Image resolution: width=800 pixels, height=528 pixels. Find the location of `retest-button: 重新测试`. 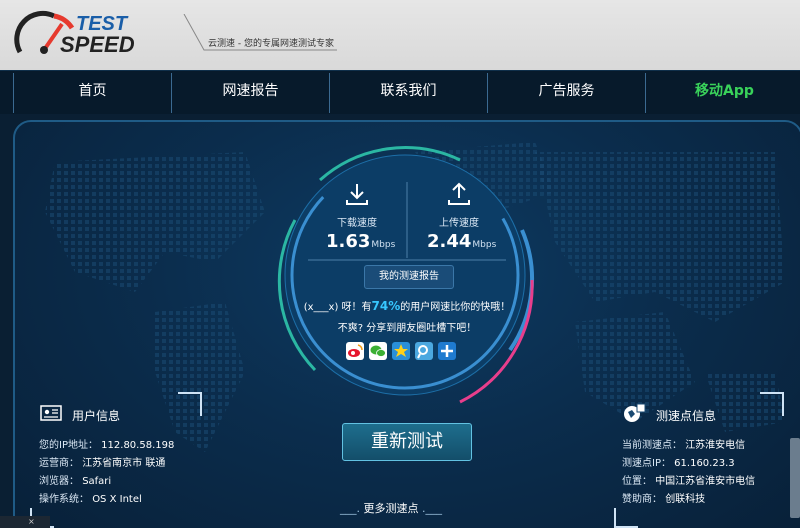

retest-button: 重新测试 is located at coordinates (407, 442).